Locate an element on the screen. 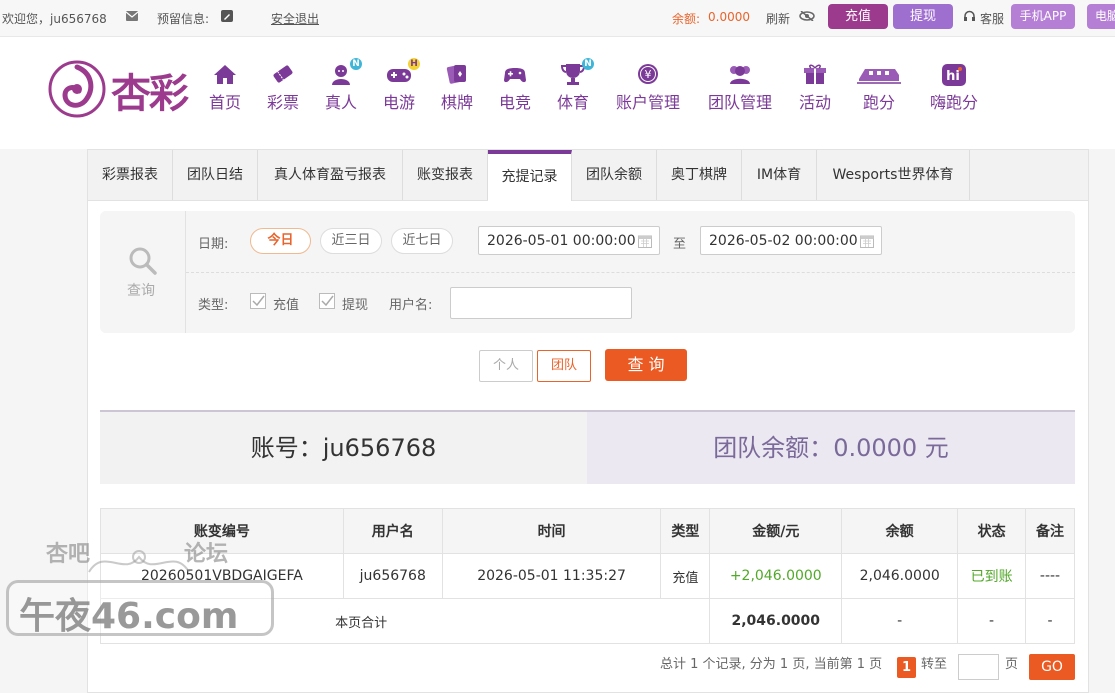  nav-account: ¥ 账户管理 is located at coordinates (648, 88).